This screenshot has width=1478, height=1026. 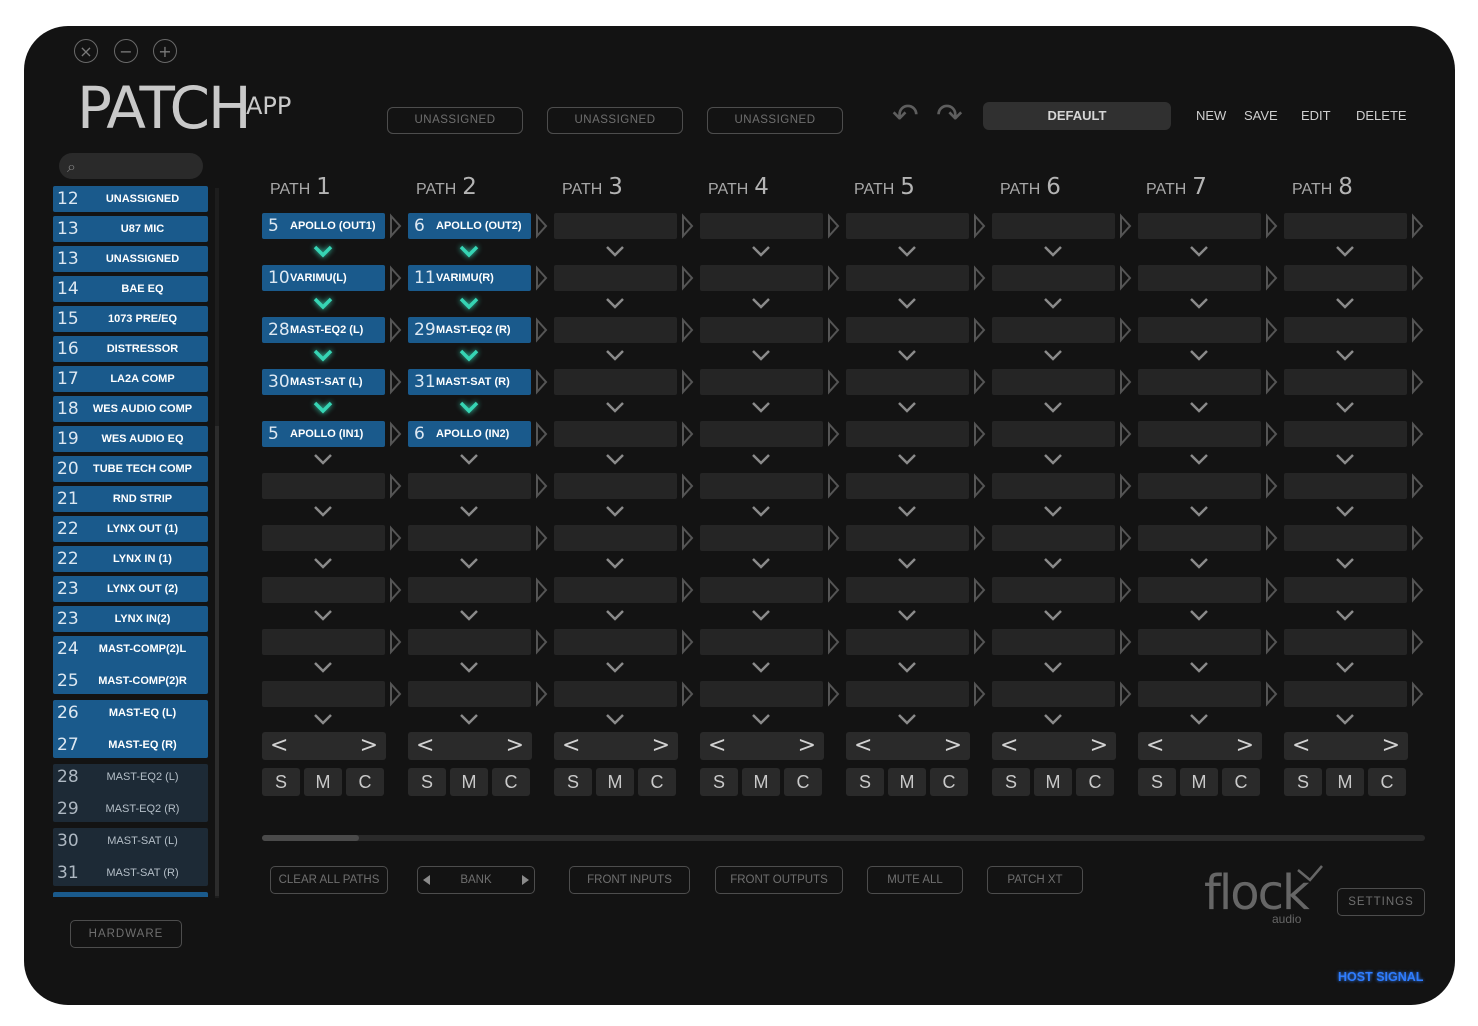 What do you see at coordinates (426, 880) in the screenshot?
I see `bank-prev-icon` at bounding box center [426, 880].